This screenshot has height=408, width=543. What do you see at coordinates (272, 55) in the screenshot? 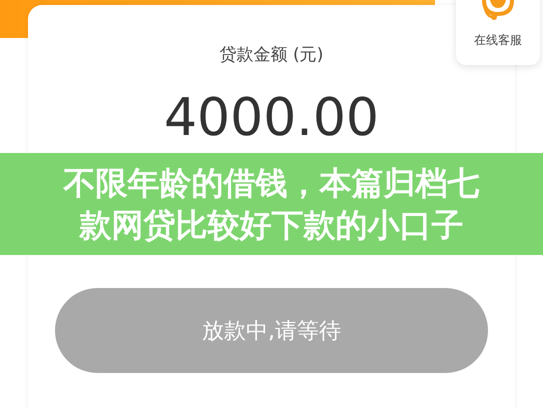
I see `amount-label: 贷款金额 (元)` at bounding box center [272, 55].